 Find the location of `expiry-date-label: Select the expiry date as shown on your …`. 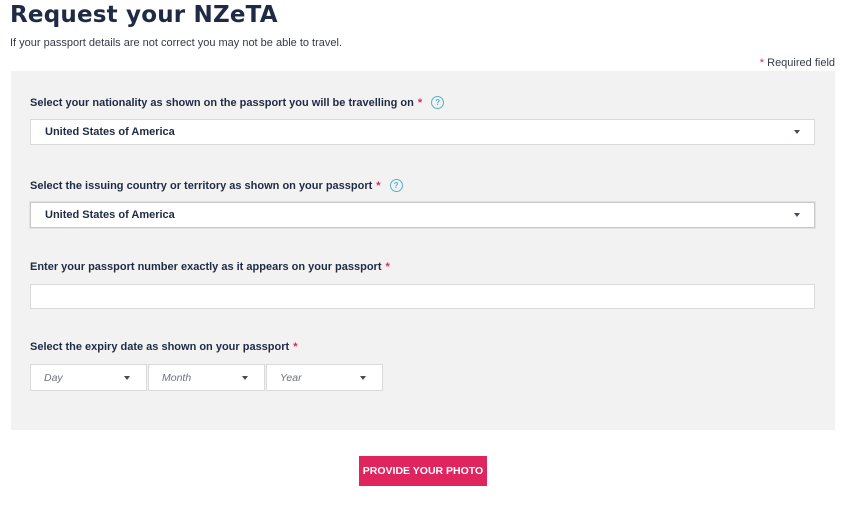

expiry-date-label: Select the expiry date as shown on your … is located at coordinates (163, 347).